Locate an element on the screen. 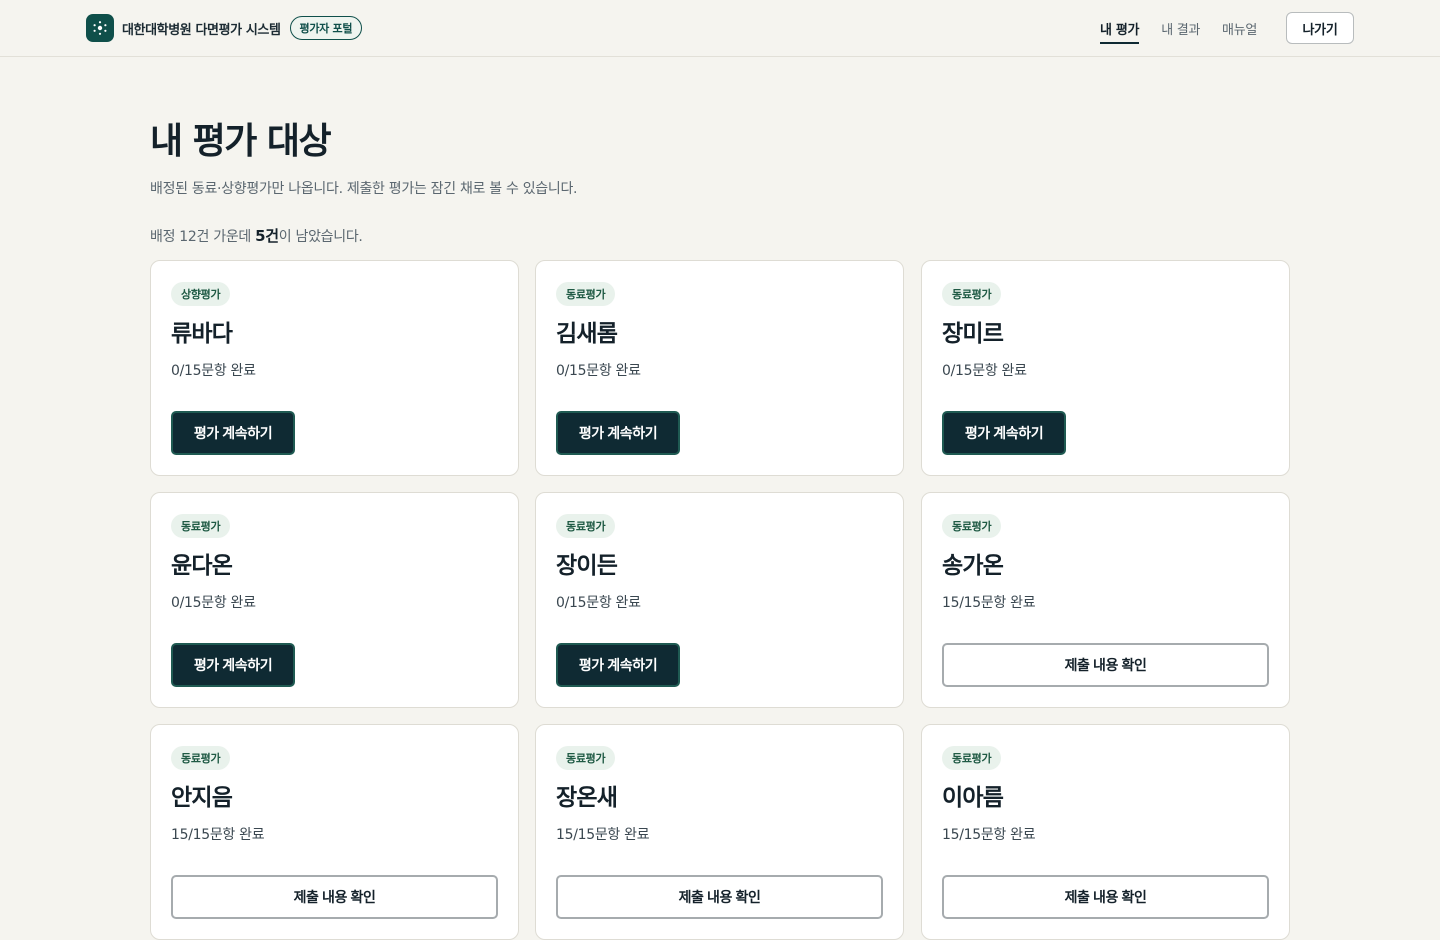  evaluatee-name: 송가온 is located at coordinates (973, 566).